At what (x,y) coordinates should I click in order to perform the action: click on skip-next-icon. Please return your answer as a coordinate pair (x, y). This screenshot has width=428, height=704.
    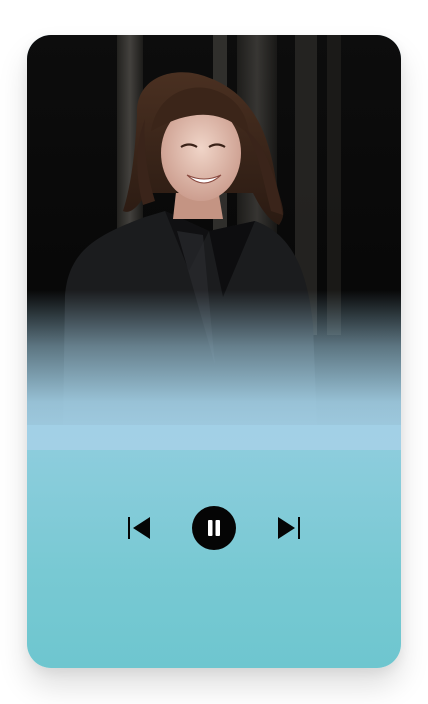
    Looking at the image, I should click on (289, 528).